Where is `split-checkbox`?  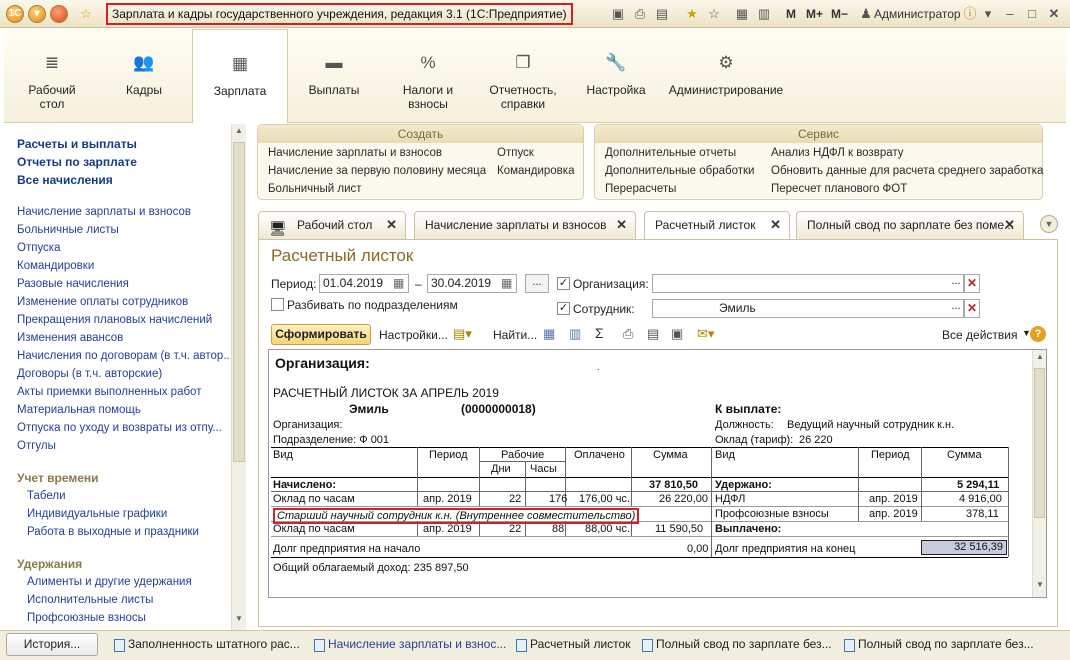 split-checkbox is located at coordinates (277, 304).